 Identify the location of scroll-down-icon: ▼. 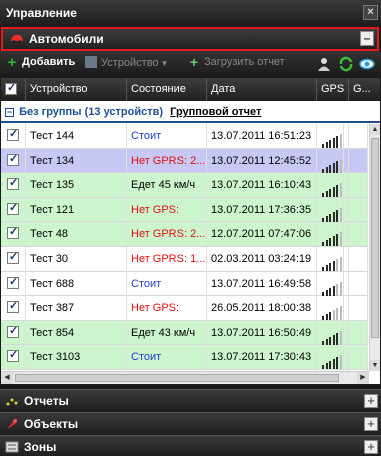
(375, 365).